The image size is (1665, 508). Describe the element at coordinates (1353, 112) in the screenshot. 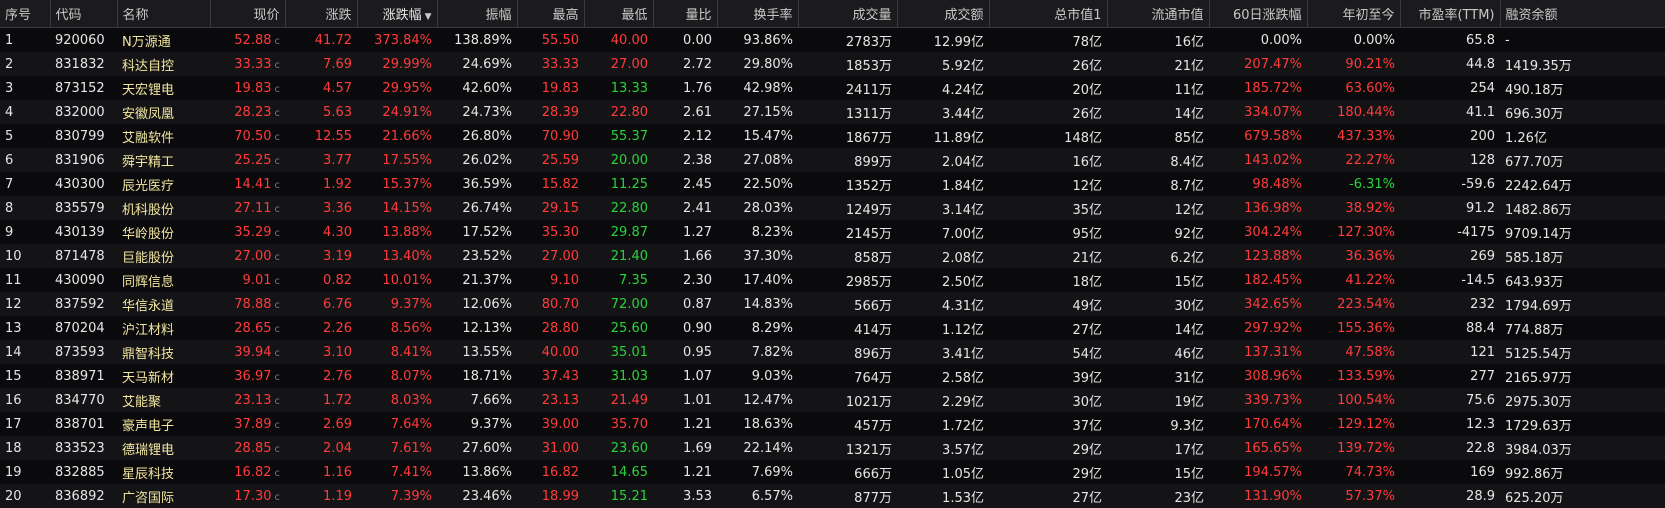

I see `cell-ytd: 180.44%` at that location.